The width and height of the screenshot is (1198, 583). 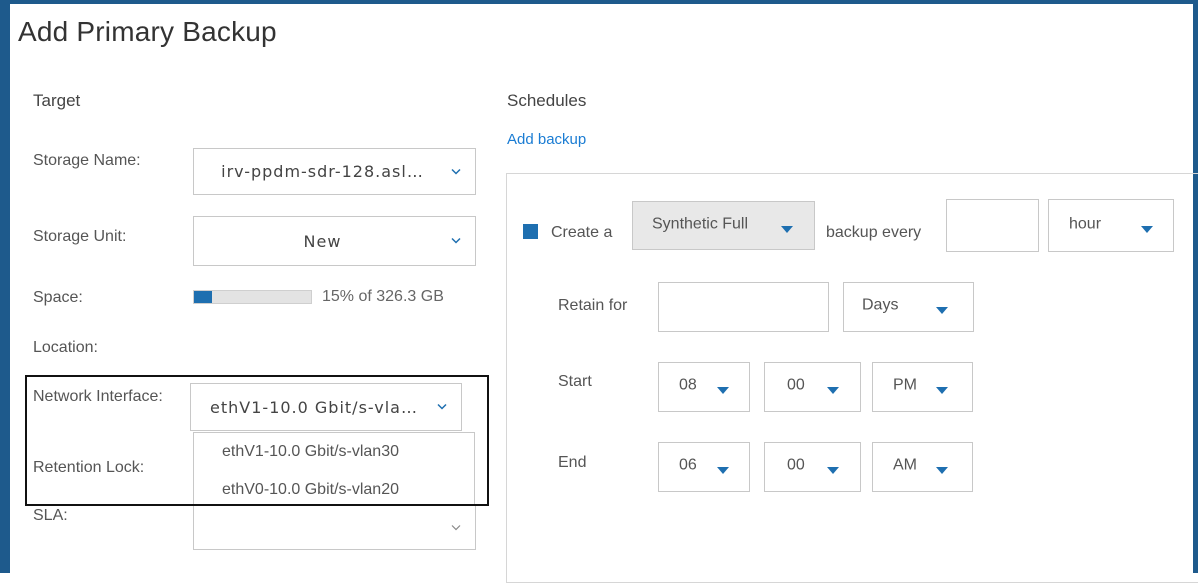 I want to click on add-backup-link: Add backup, so click(x=546, y=139).